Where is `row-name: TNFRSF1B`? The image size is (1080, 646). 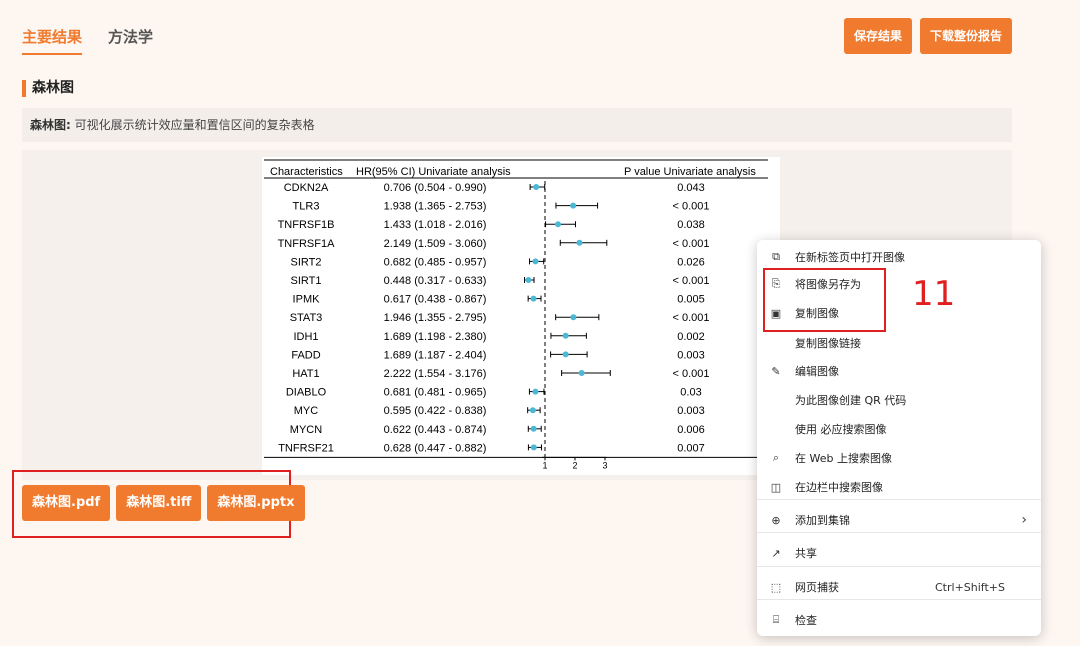 row-name: TNFRSF1B is located at coordinates (306, 225).